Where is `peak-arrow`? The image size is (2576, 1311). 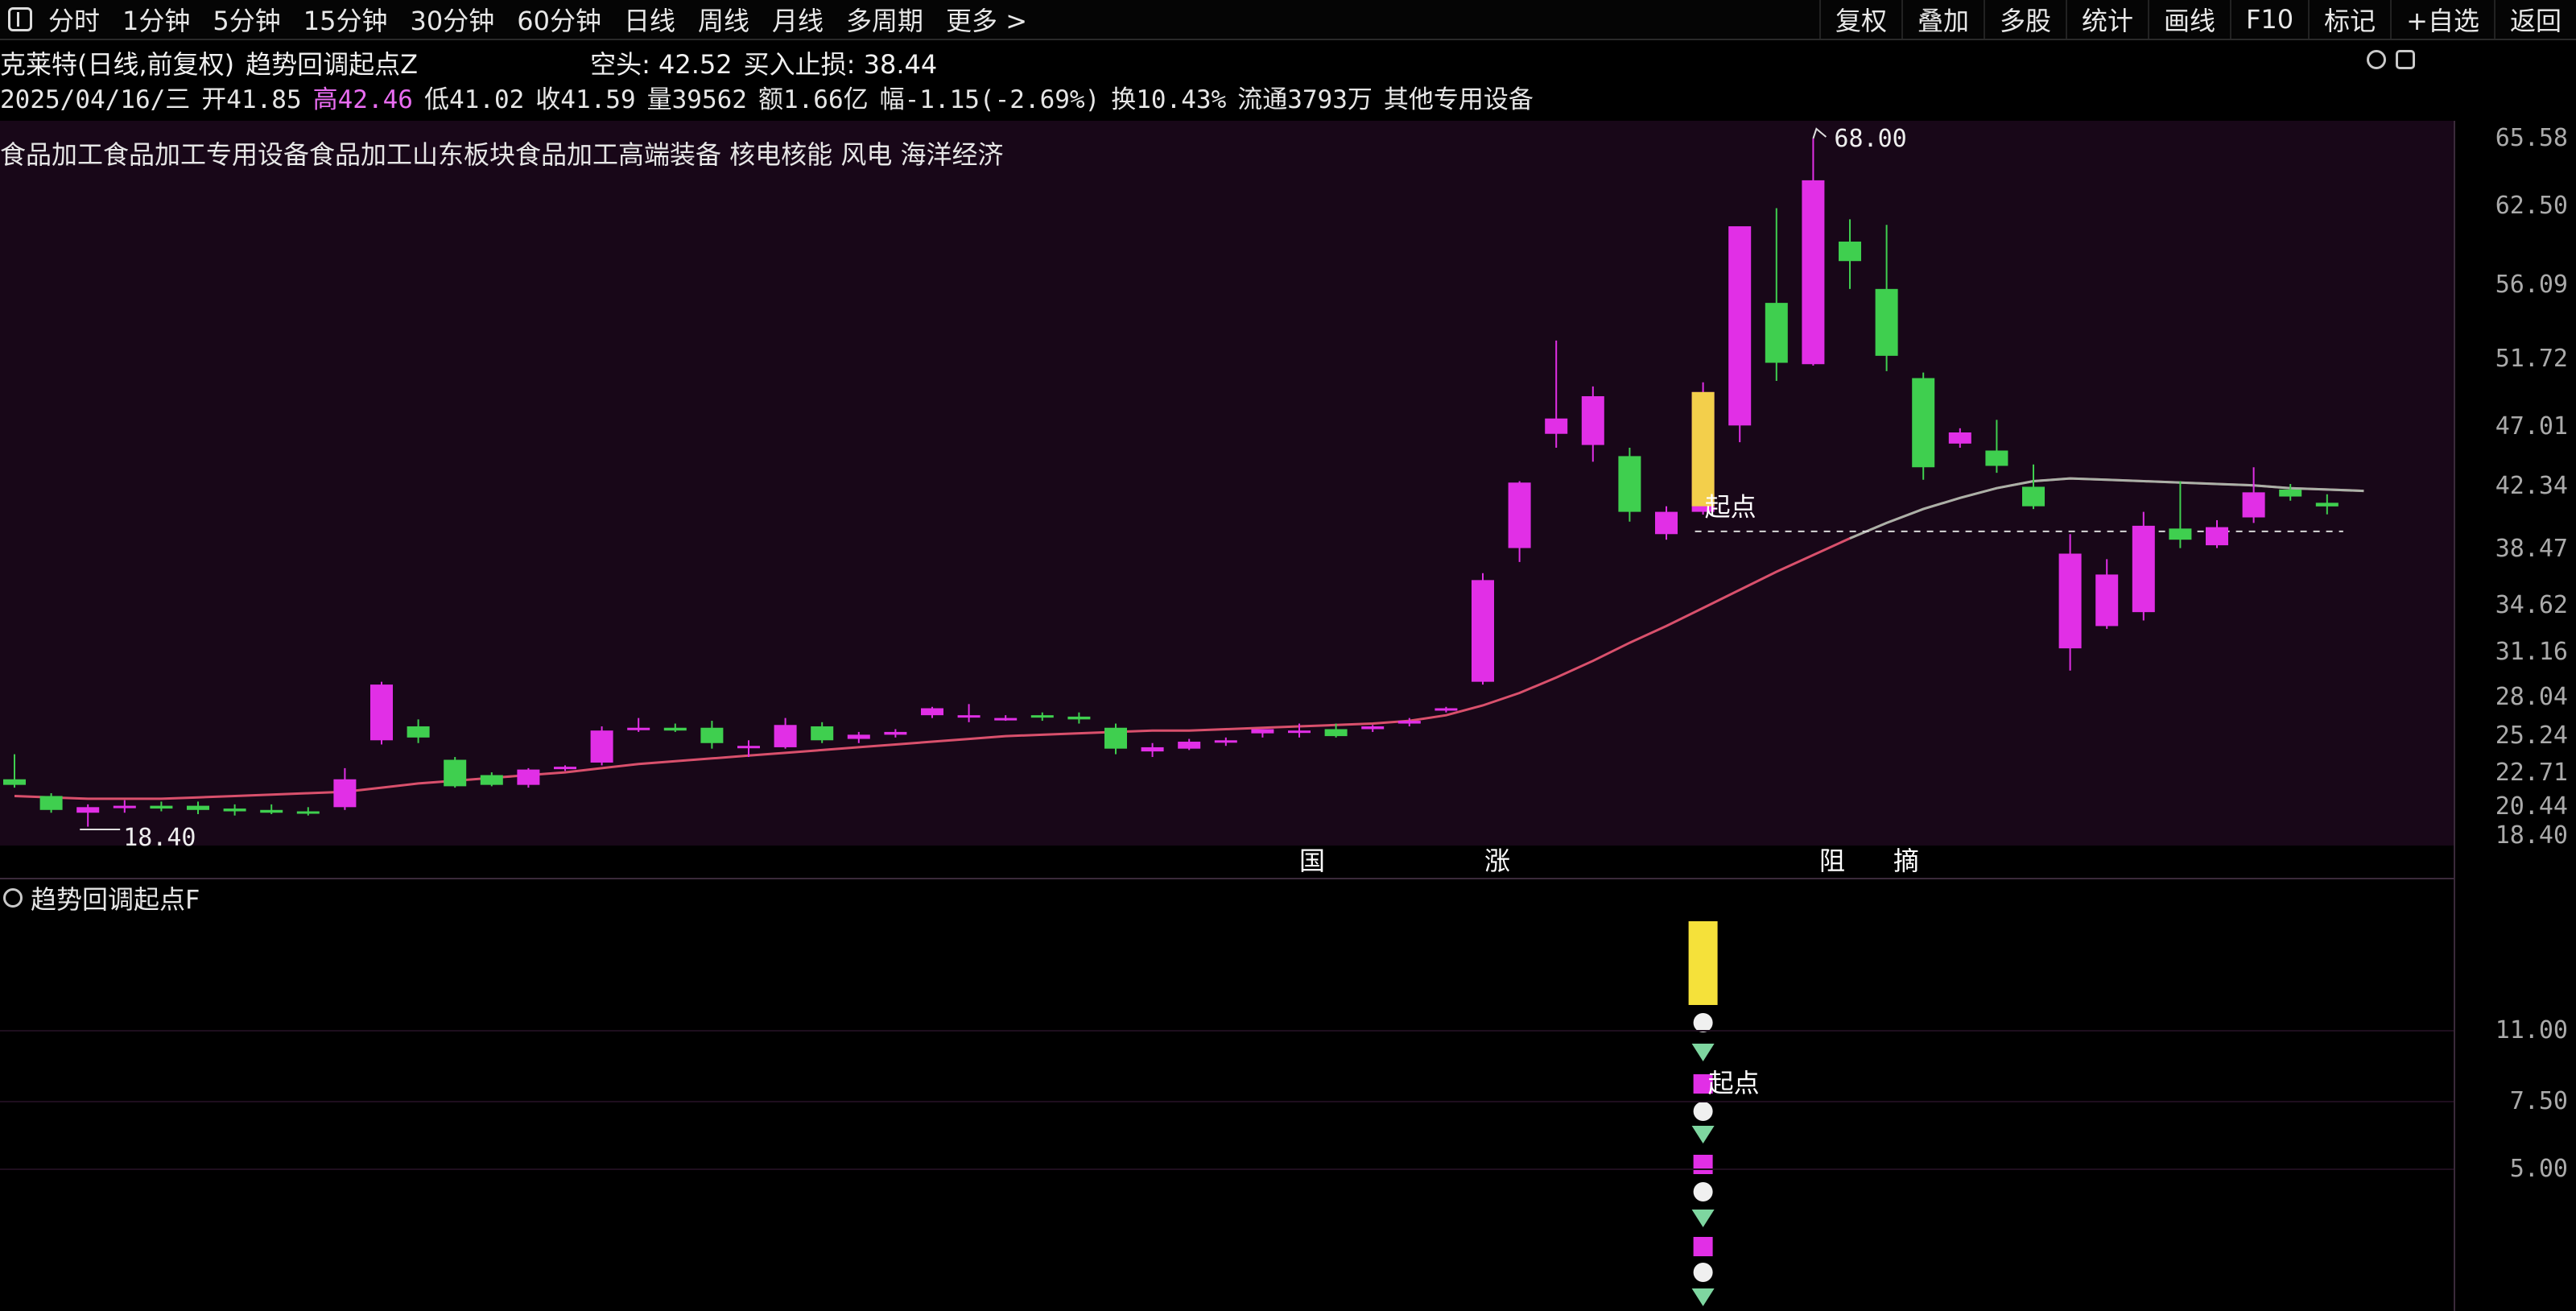 peak-arrow is located at coordinates (1819, 133).